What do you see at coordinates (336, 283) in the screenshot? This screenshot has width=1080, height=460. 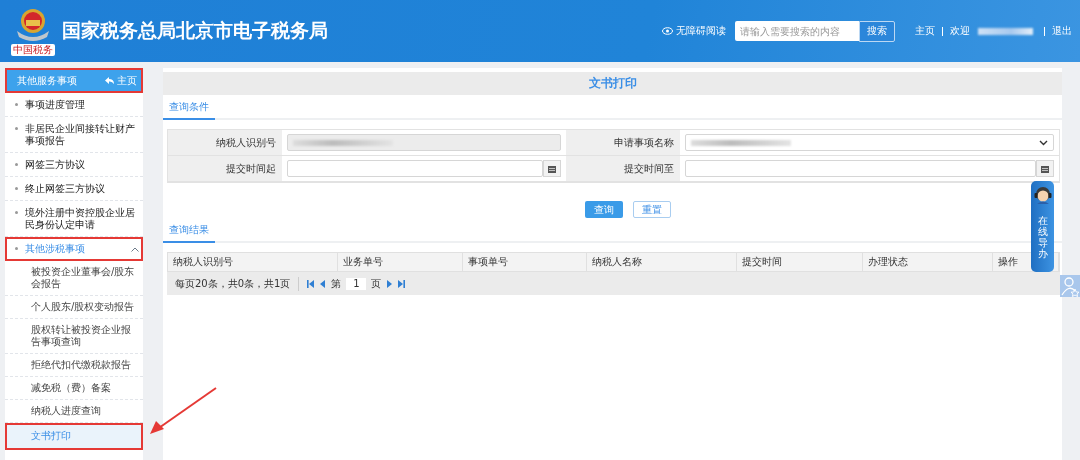 I see `page-prefix: 第` at bounding box center [336, 283].